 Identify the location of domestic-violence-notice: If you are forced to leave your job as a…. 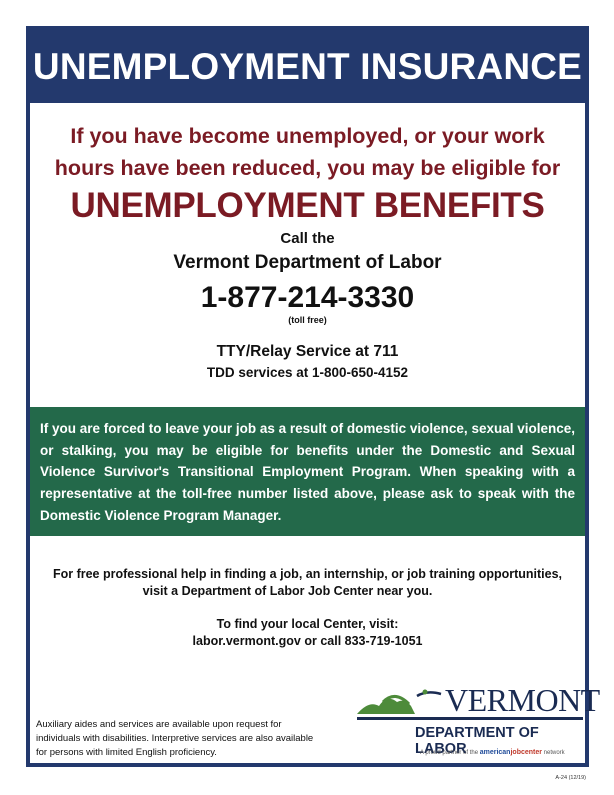
(307, 471).